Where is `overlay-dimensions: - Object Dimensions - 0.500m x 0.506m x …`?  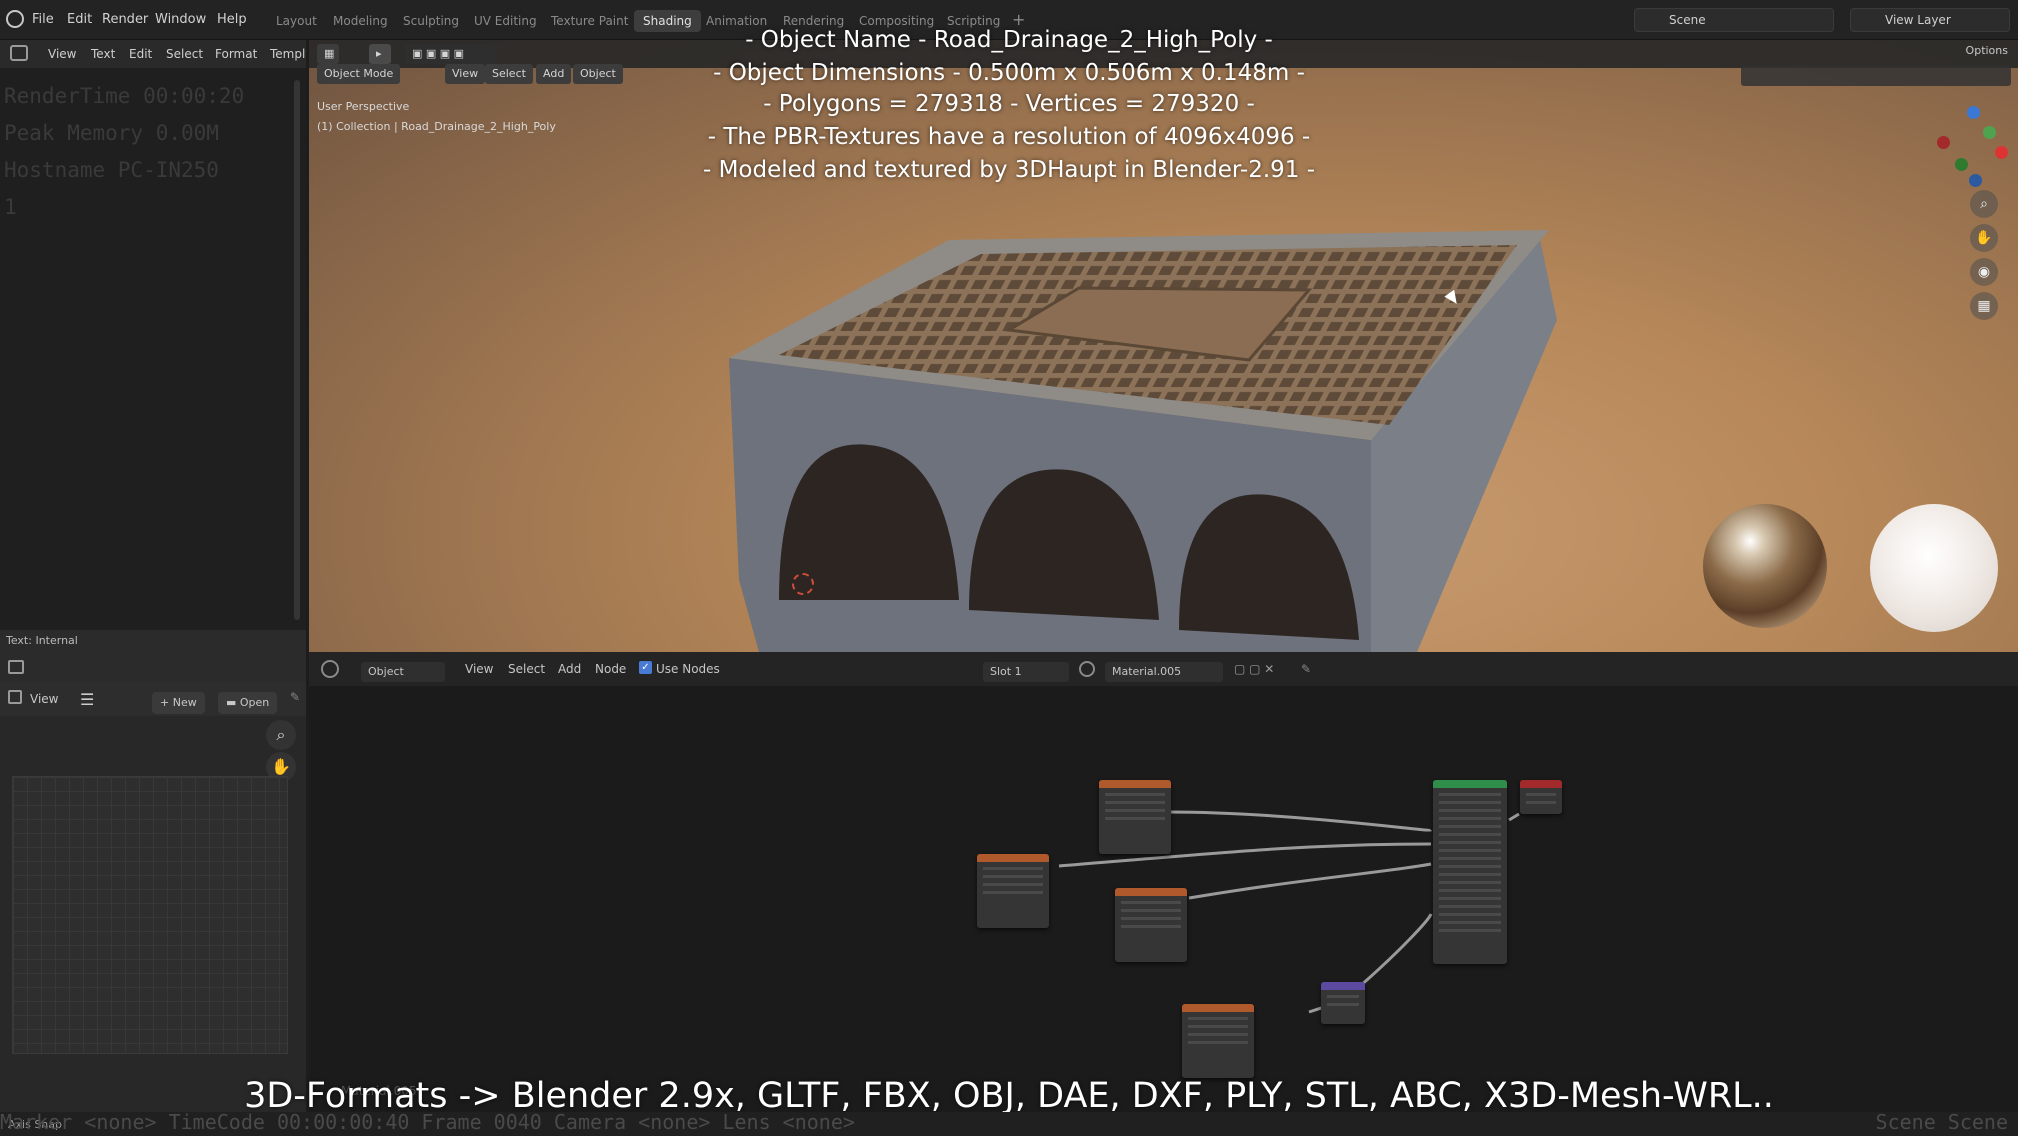
overlay-dimensions: - Object Dimensions - 0.500m x 0.506m x … is located at coordinates (1009, 73).